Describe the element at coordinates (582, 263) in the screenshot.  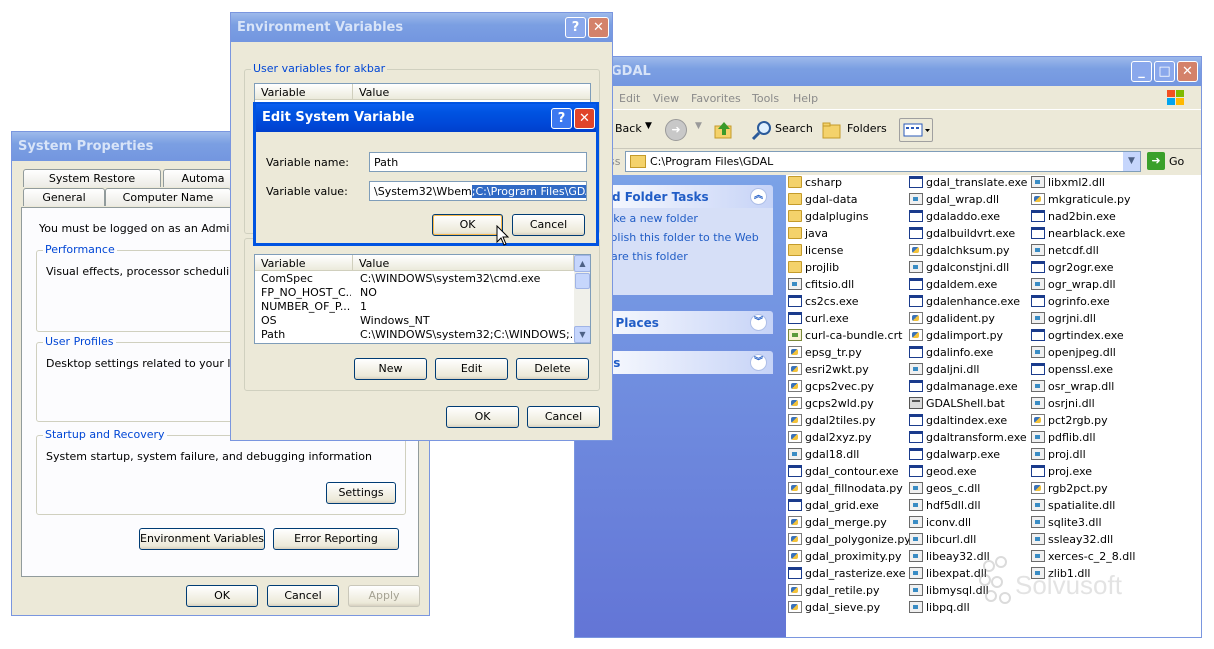
I see `scroll-up-icon: ▲` at that location.